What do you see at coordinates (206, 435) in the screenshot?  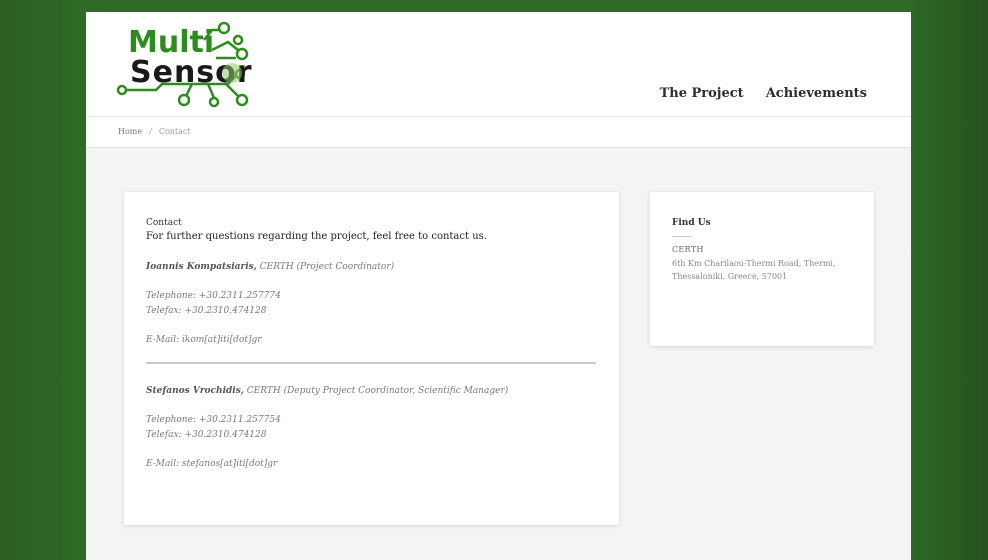 I see `person-2-telefax: Telefax: +30.2310.474128` at bounding box center [206, 435].